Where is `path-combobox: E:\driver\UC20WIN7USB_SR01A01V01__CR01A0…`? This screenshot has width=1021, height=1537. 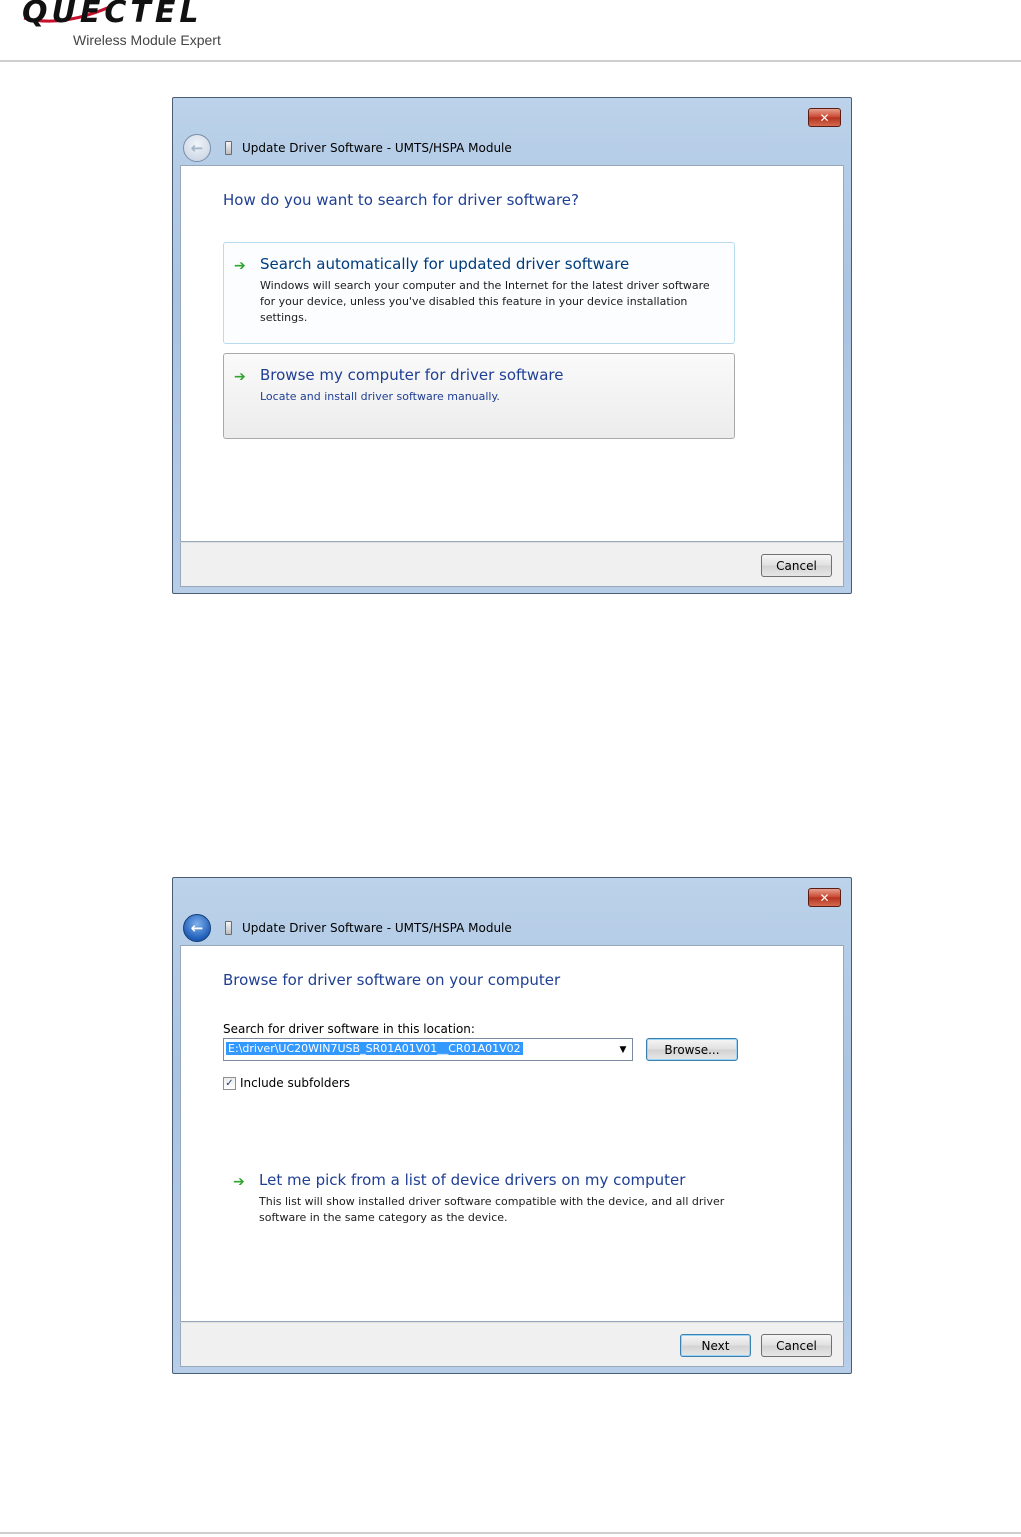 path-combobox: E:\driver\UC20WIN7USB_SR01A01V01__CR01A0… is located at coordinates (428, 1049).